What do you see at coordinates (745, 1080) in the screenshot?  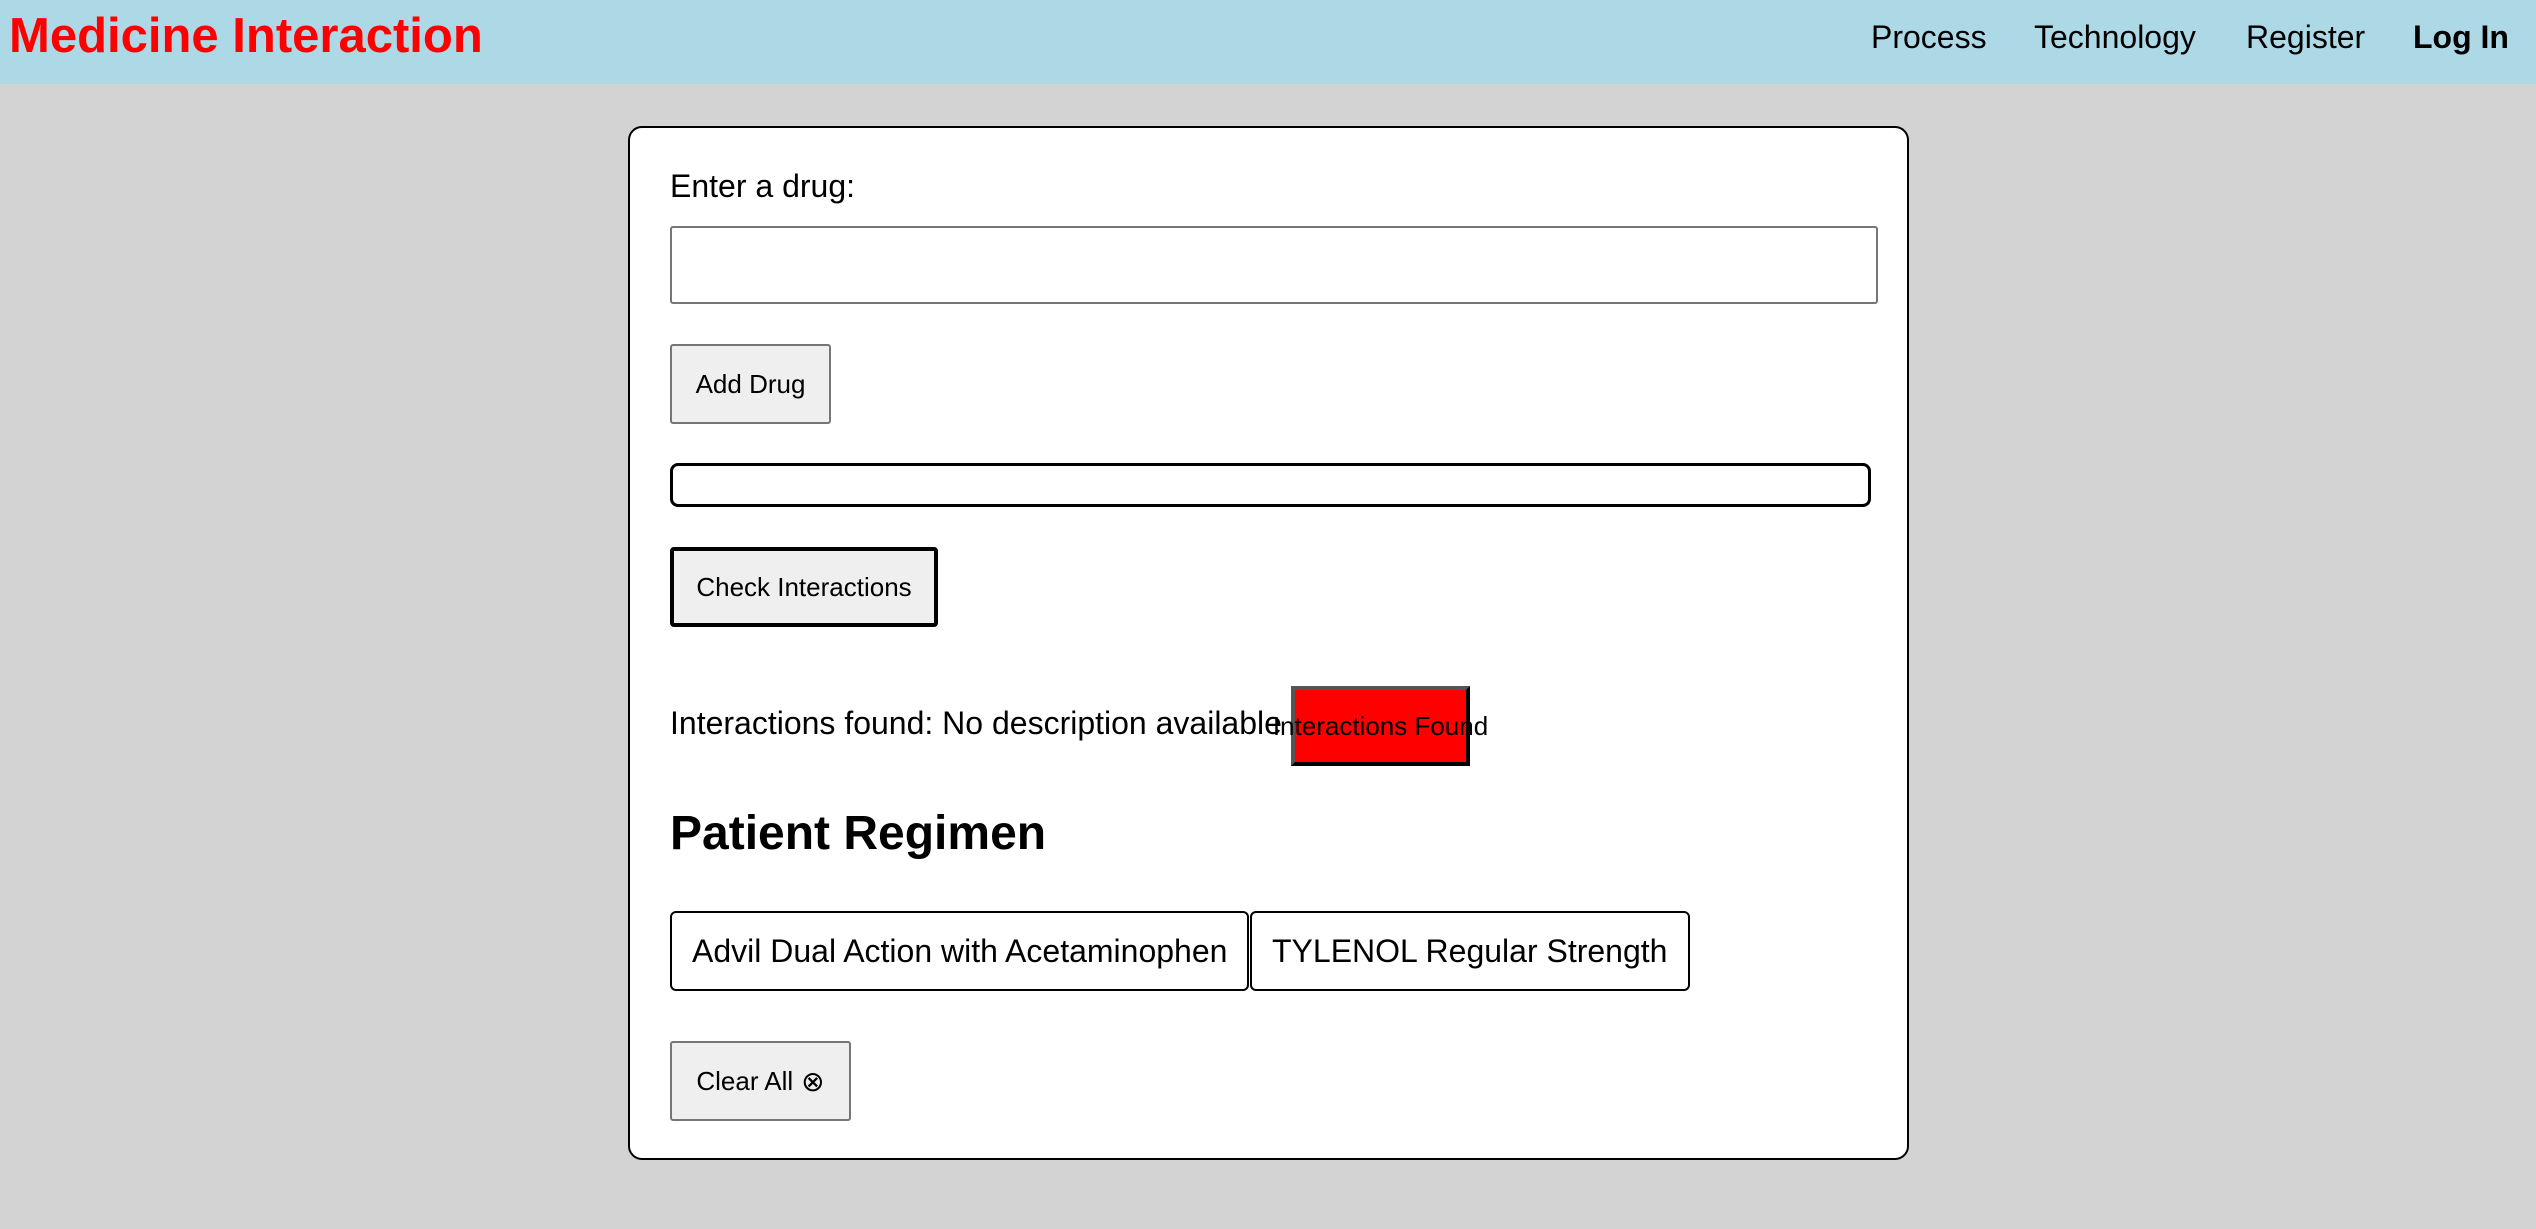 I see `clear-all-label: Clear All` at bounding box center [745, 1080].